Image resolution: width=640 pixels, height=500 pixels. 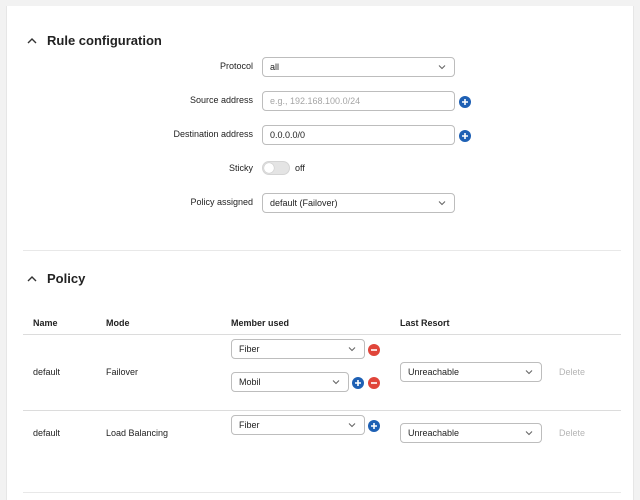 What do you see at coordinates (322, 492) in the screenshot?
I see `bottom-divider` at bounding box center [322, 492].